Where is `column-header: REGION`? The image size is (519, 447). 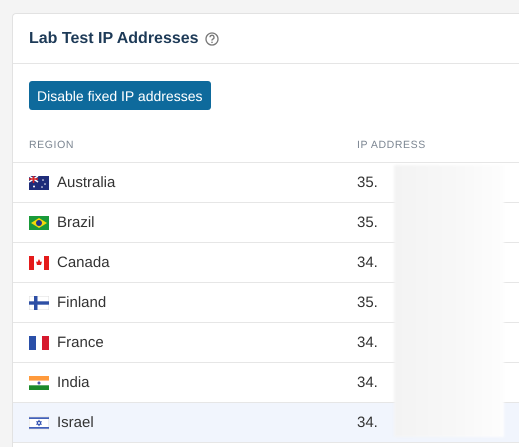 column-header: REGION is located at coordinates (52, 144).